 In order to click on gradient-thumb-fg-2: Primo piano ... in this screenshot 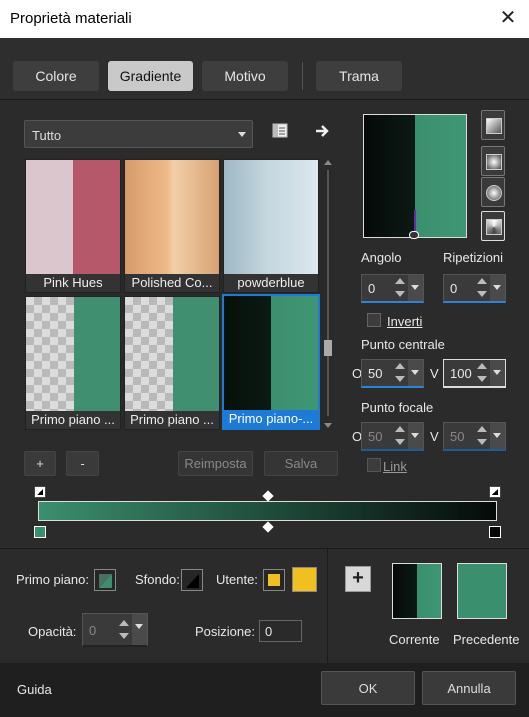, I will do `click(172, 363)`.